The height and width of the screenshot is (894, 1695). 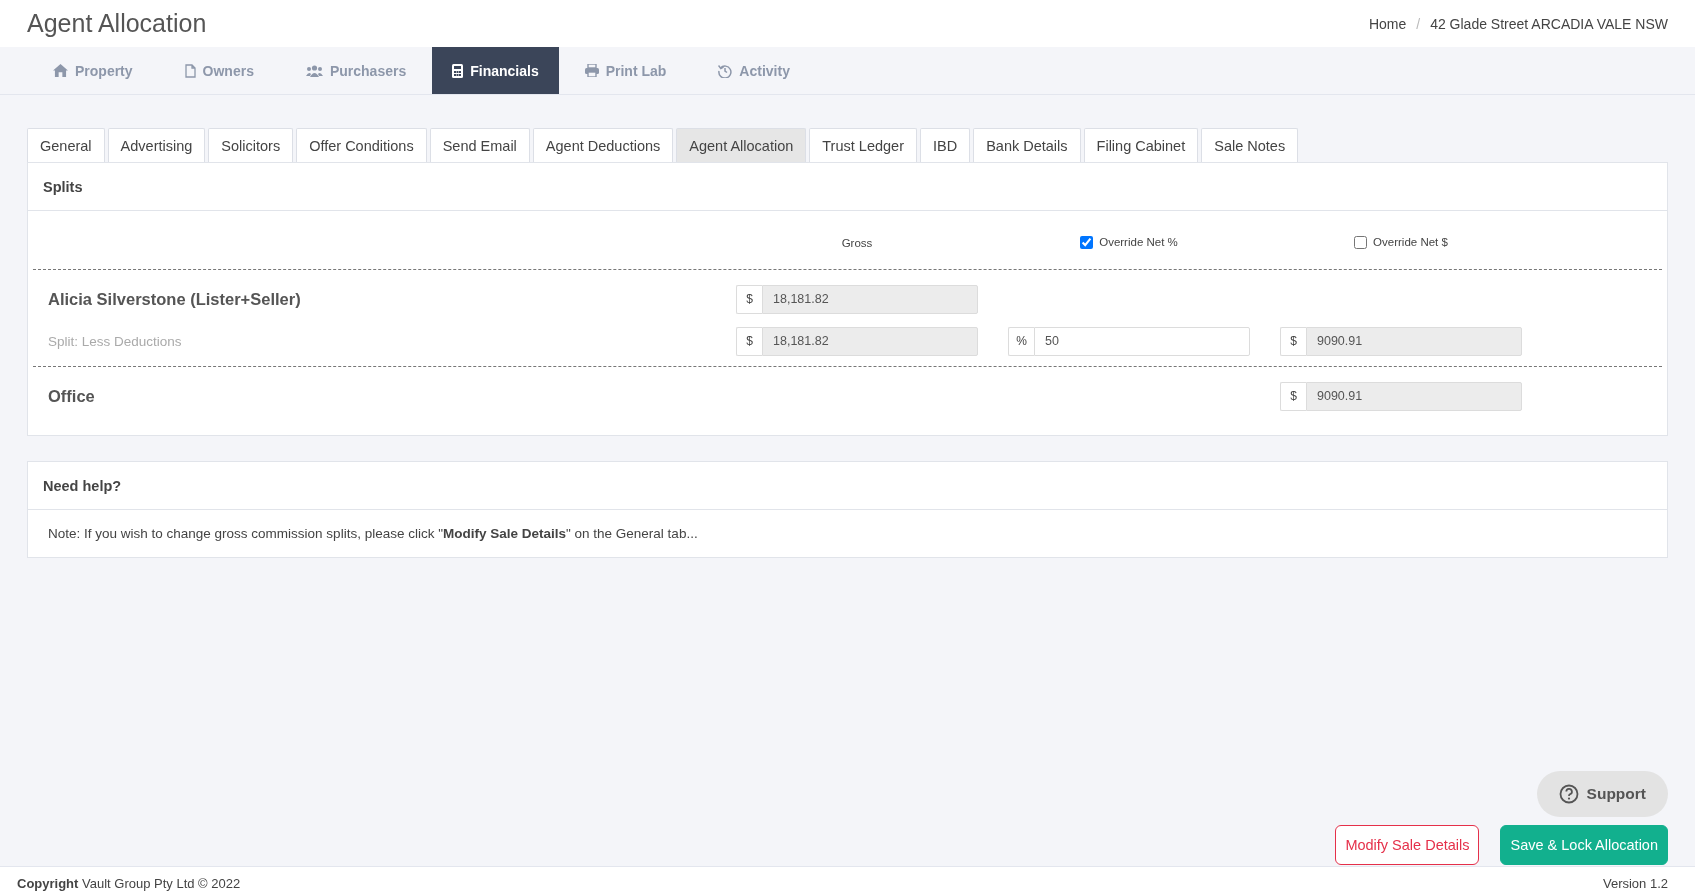 I want to click on home-icon, so click(x=60, y=70).